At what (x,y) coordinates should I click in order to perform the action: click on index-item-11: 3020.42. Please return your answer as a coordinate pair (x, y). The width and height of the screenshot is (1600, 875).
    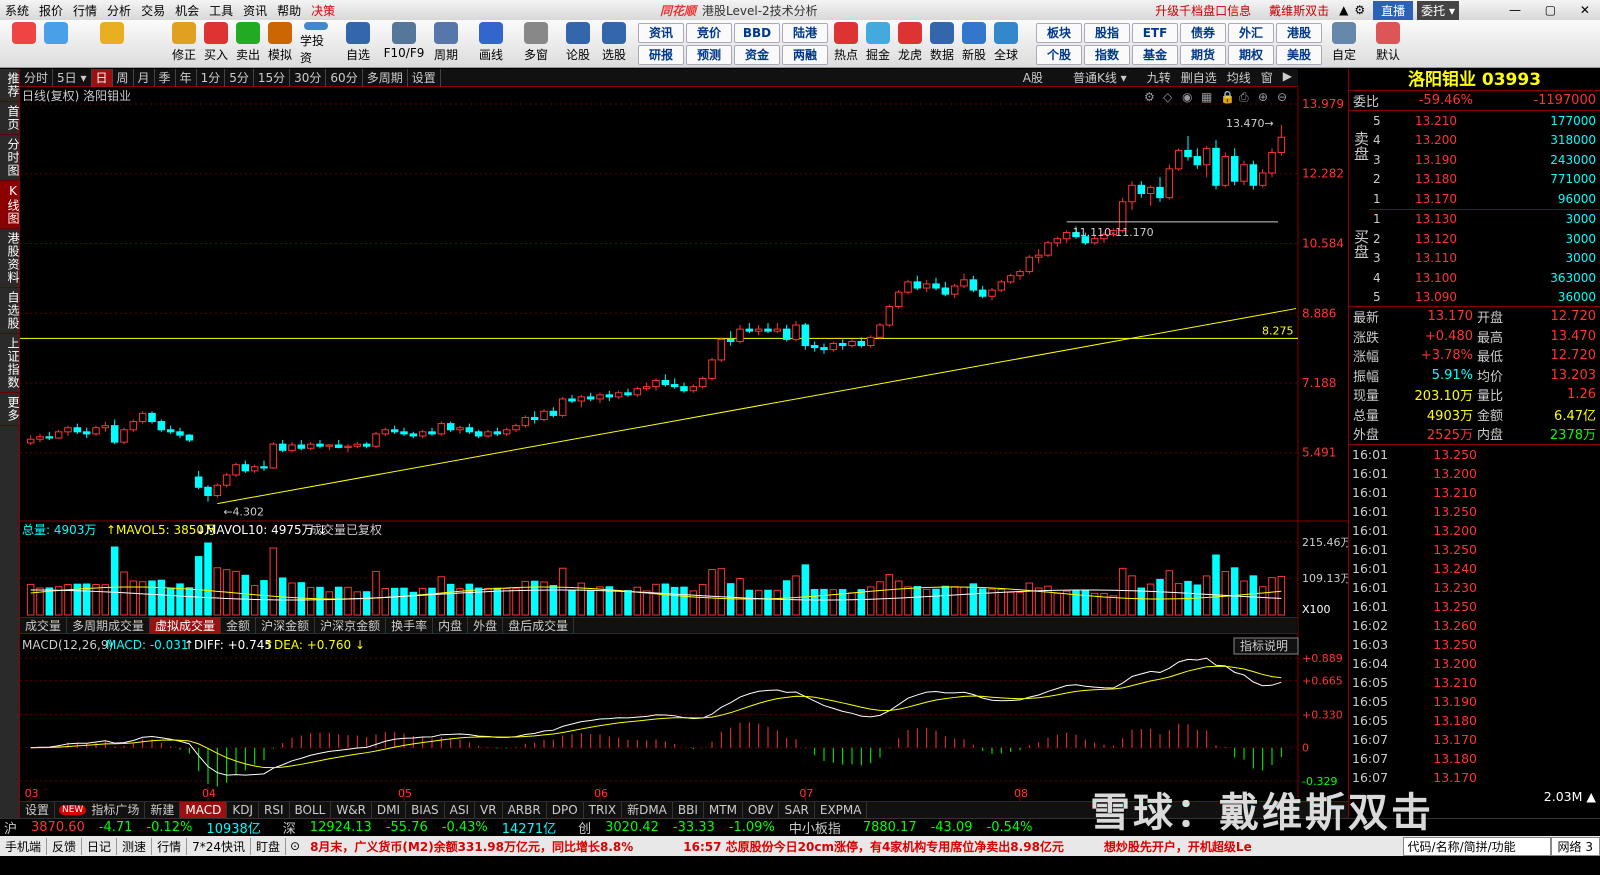
    Looking at the image, I should click on (632, 827).